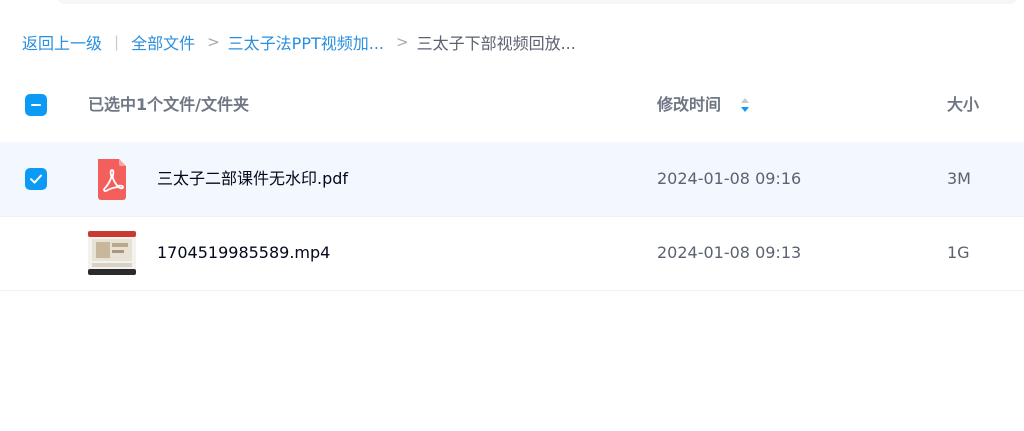 The image size is (1024, 431). What do you see at coordinates (958, 252) in the screenshot?
I see `file-size: 1G` at bounding box center [958, 252].